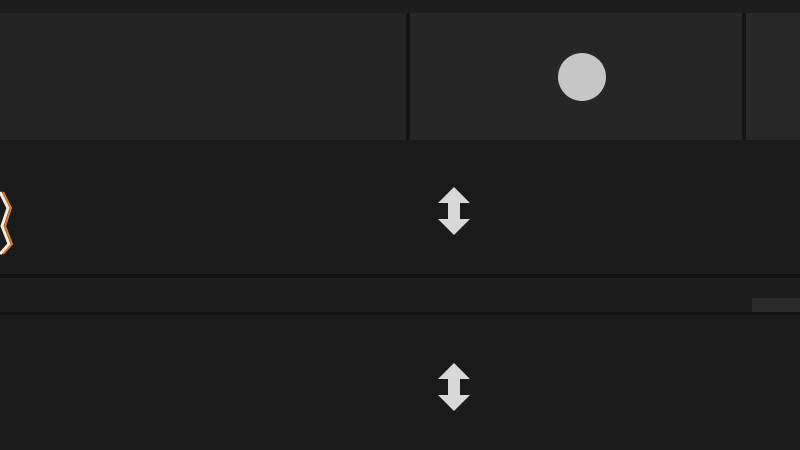 The image size is (800, 450). What do you see at coordinates (400, 295) in the screenshot?
I see `group-spacer` at bounding box center [400, 295].